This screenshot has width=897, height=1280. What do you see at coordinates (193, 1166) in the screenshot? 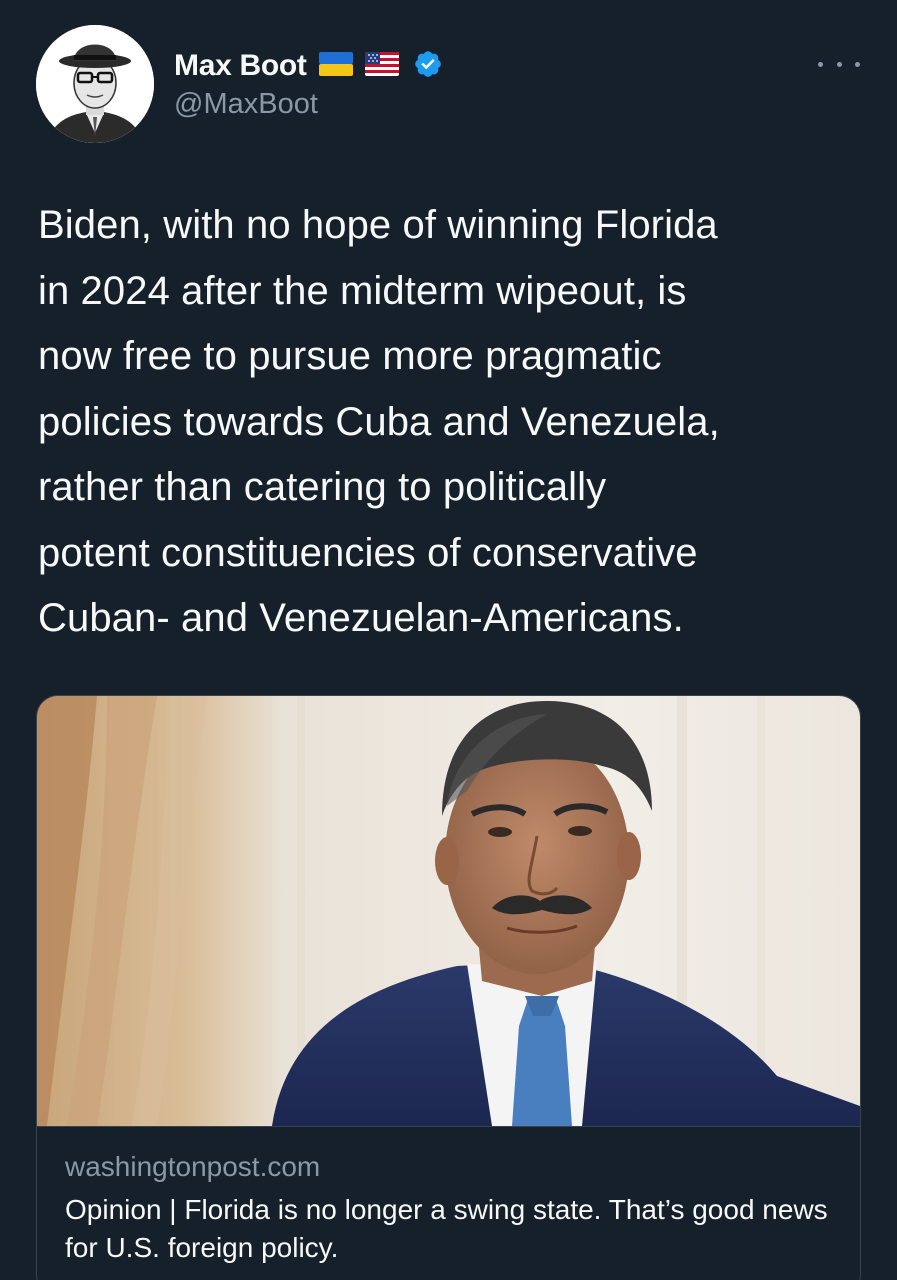
I see `link-domain: washingtonpost.com` at bounding box center [193, 1166].